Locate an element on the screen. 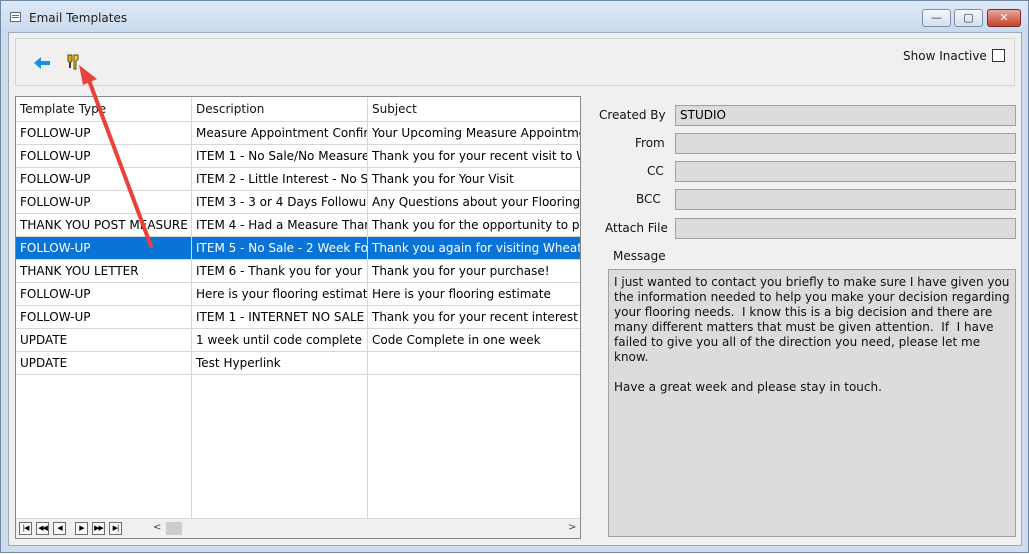  close-button: ✕ is located at coordinates (1004, 18).